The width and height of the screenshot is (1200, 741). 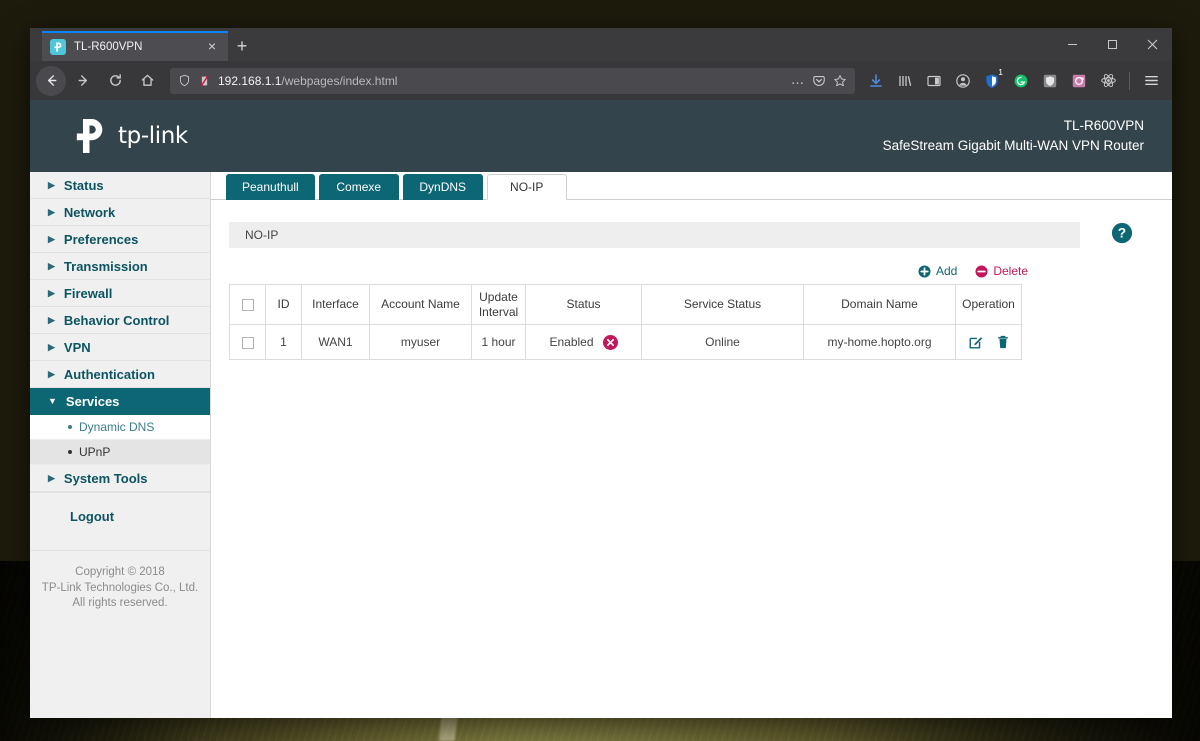 I want to click on tab-no-ip: NO-IP, so click(x=526, y=187).